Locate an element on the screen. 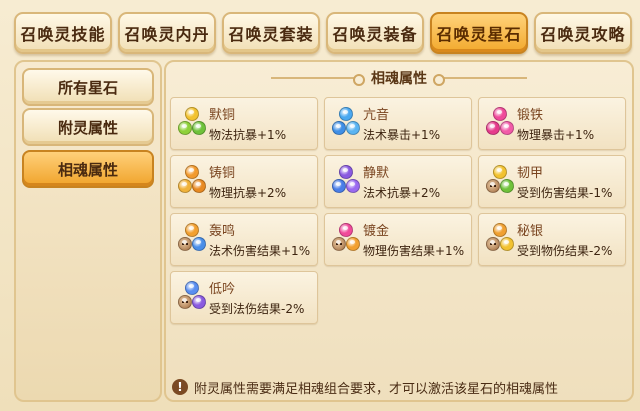 Image resolution: width=640 pixels, height=411 pixels. attribute-card: 低吟 受到法伤结果-2% is located at coordinates (244, 297).